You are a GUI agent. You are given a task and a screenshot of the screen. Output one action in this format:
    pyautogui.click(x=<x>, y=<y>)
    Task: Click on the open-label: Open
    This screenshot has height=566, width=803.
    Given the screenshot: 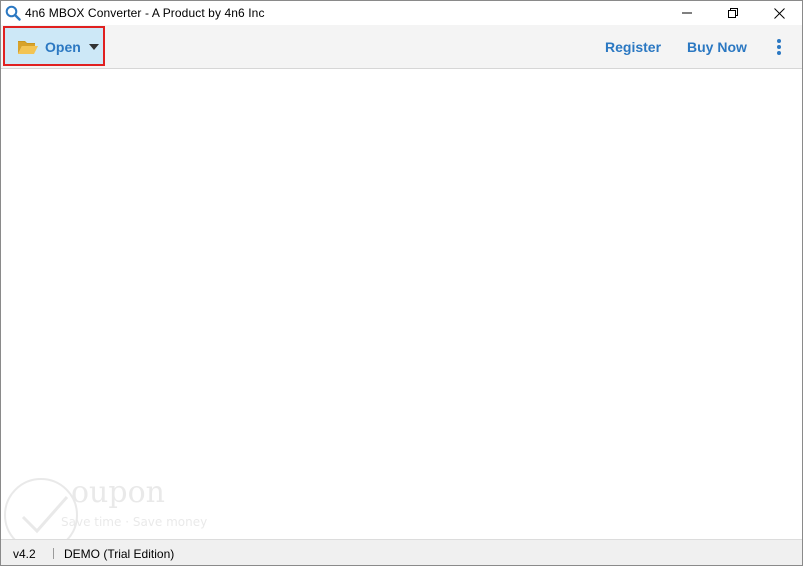 What is the action you would take?
    pyautogui.click(x=63, y=47)
    